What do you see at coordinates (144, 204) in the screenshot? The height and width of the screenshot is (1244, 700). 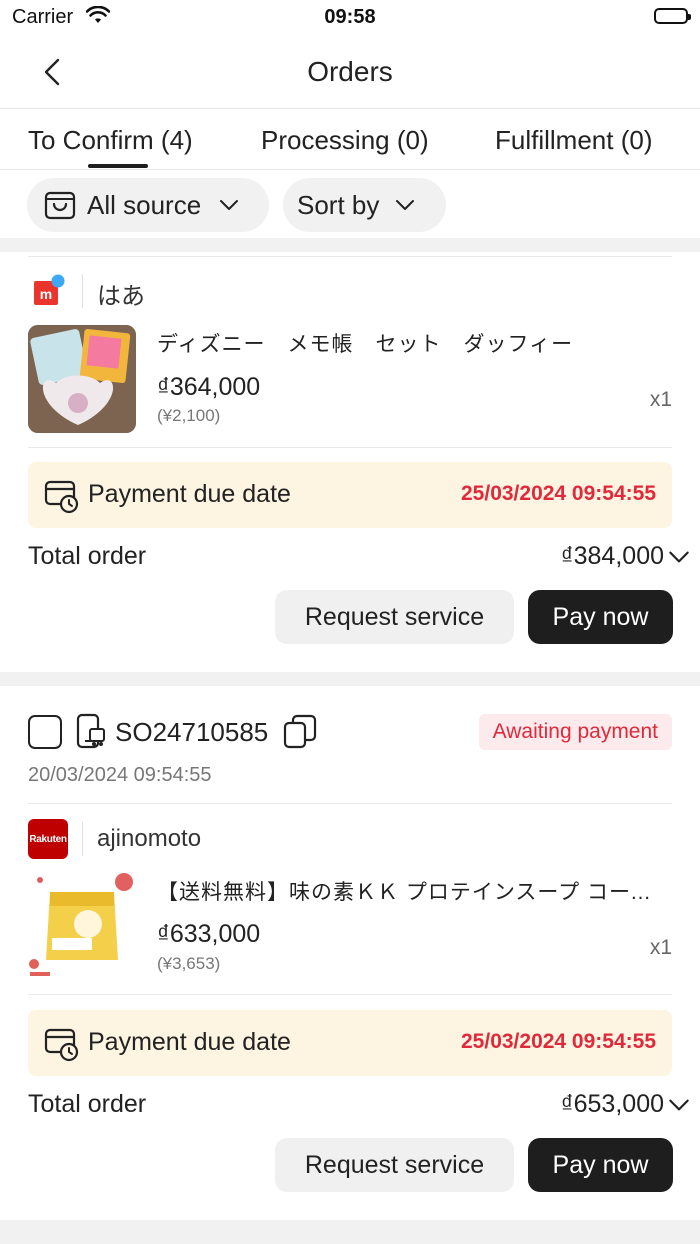 I see `source-filter-label: All source` at bounding box center [144, 204].